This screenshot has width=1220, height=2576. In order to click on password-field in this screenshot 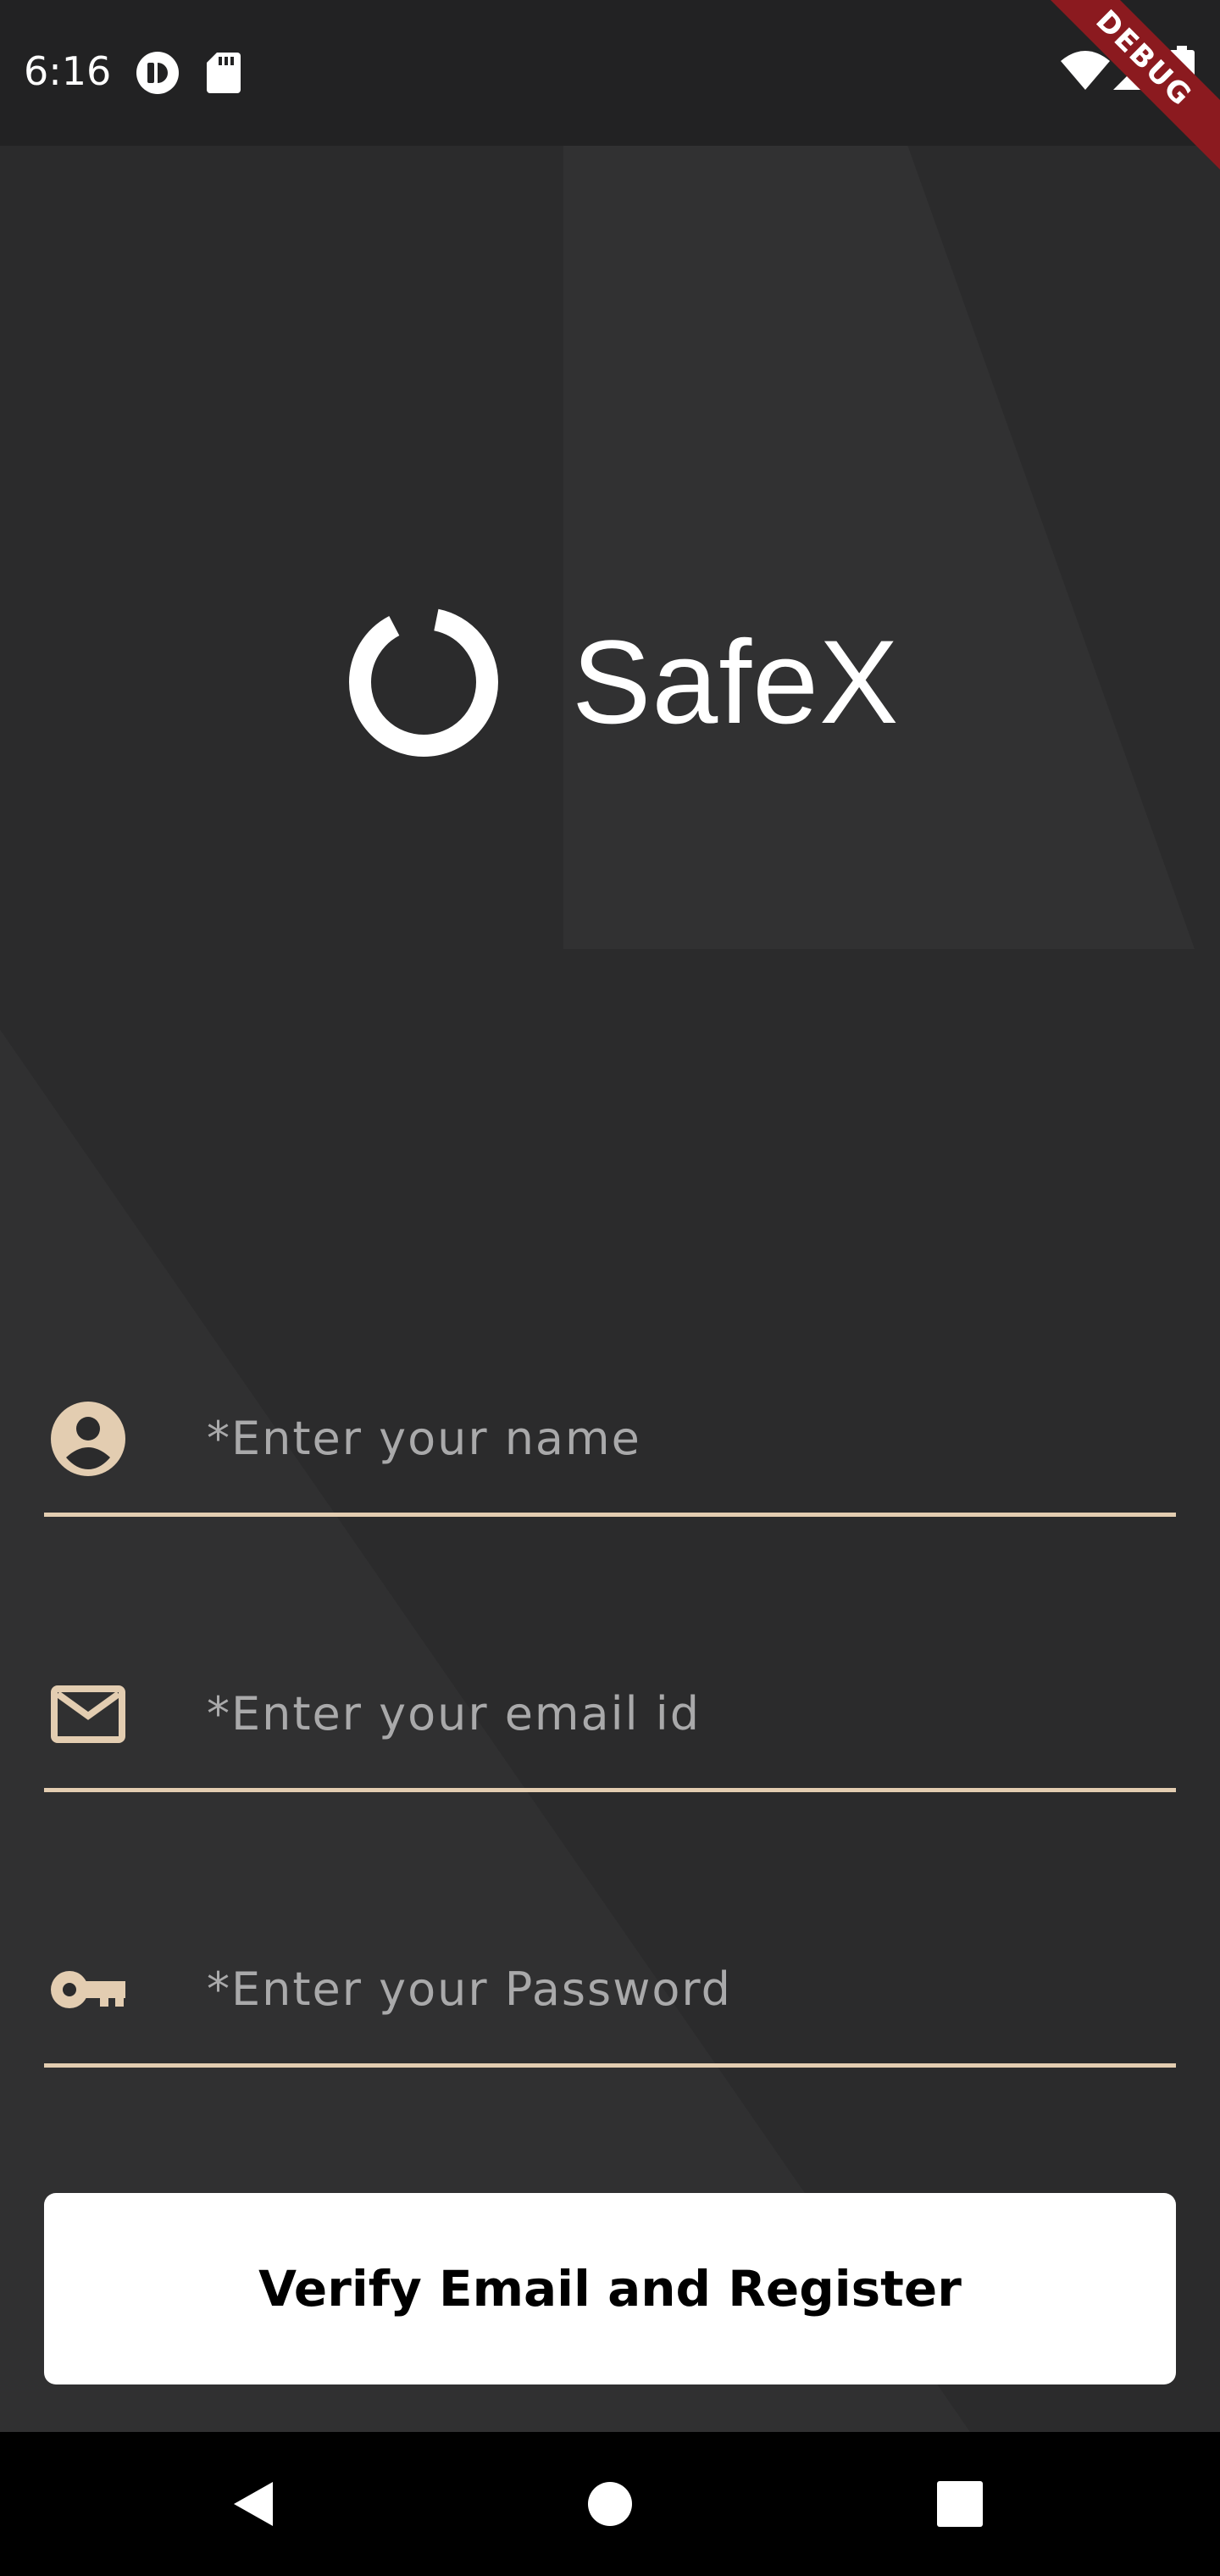, I will do `click(610, 1991)`.